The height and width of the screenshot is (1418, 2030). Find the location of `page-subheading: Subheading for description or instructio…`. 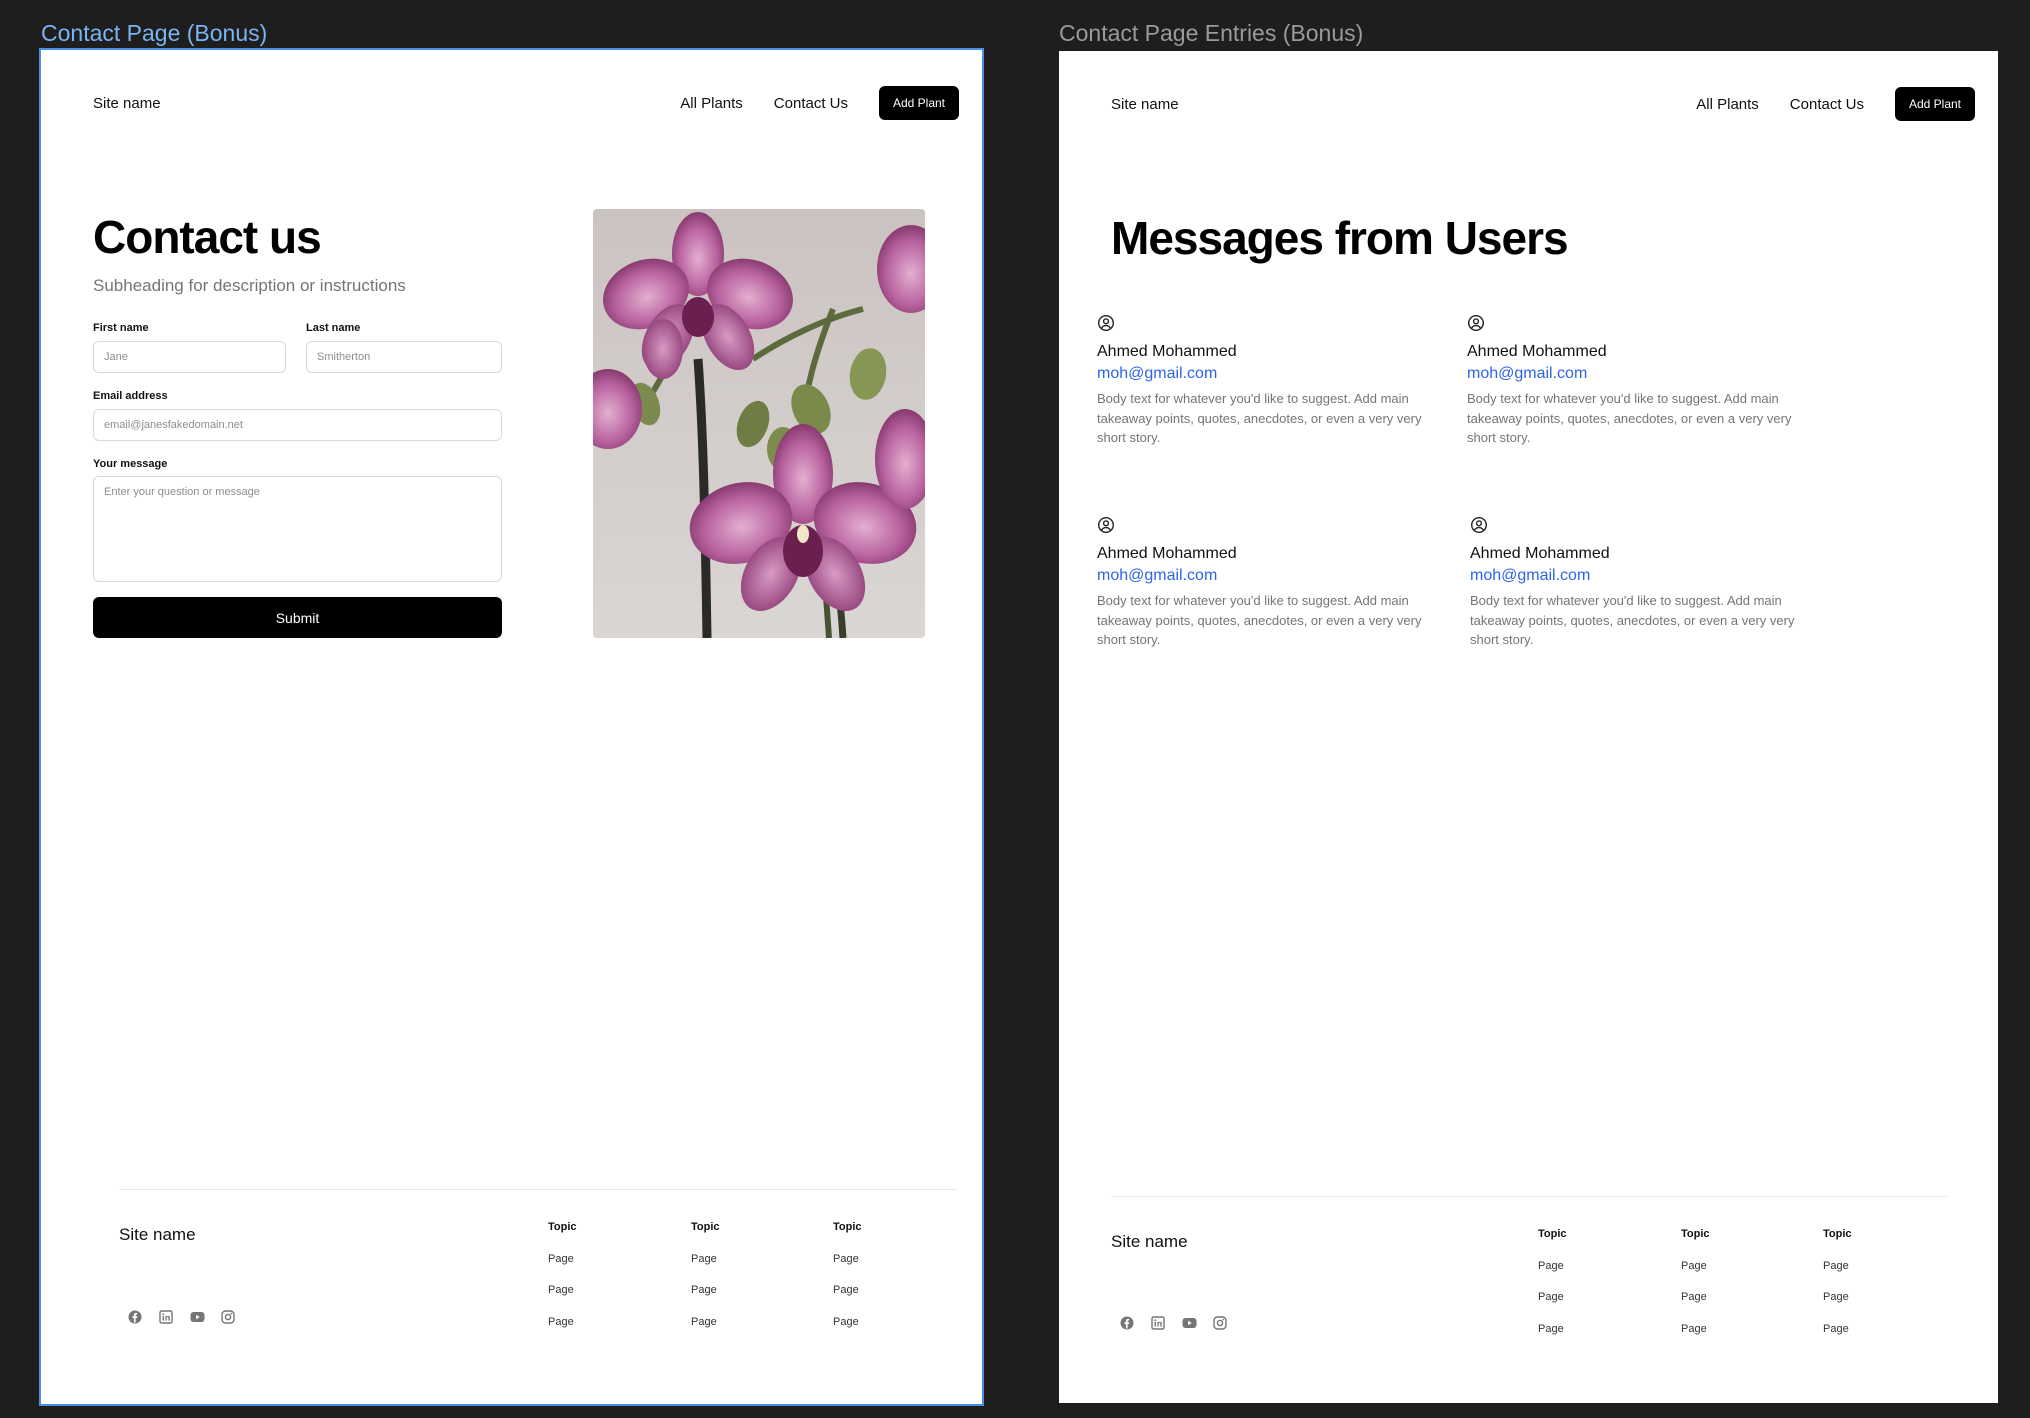

page-subheading: Subheading for description or instructio… is located at coordinates (249, 285).